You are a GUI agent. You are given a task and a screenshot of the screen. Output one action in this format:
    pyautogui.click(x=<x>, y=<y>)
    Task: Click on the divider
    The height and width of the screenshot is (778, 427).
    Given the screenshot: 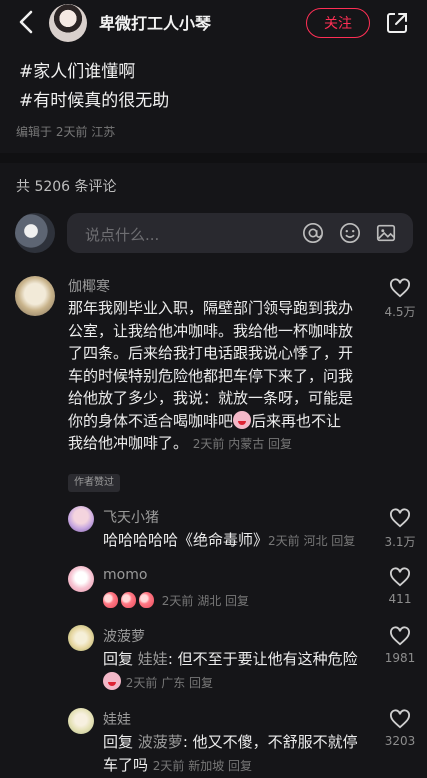 What is the action you would take?
    pyautogui.click(x=213, y=158)
    